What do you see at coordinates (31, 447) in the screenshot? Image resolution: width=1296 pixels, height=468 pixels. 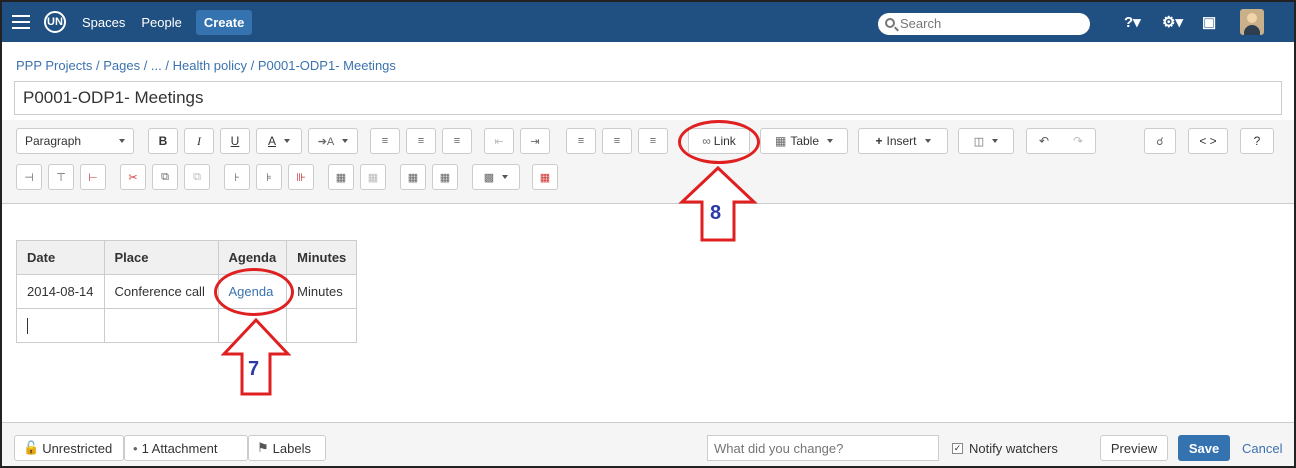 I see `lock-icon: 🔓` at bounding box center [31, 447].